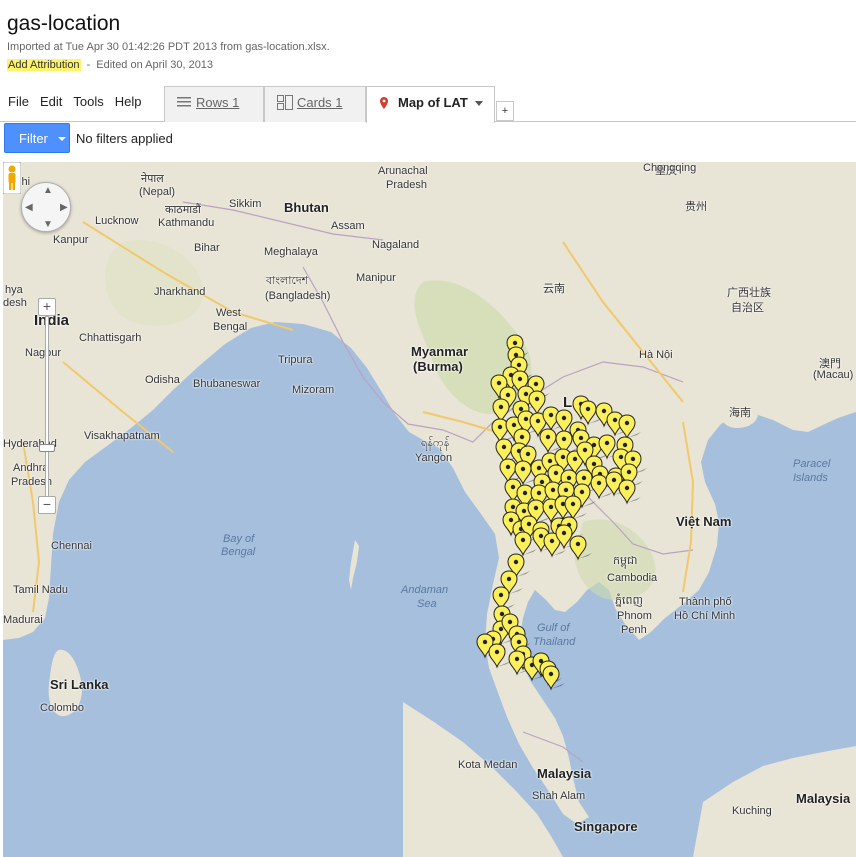 Image resolution: width=856 pixels, height=857 pixels. What do you see at coordinates (128, 101) in the screenshot?
I see `menu-help: Help` at bounding box center [128, 101].